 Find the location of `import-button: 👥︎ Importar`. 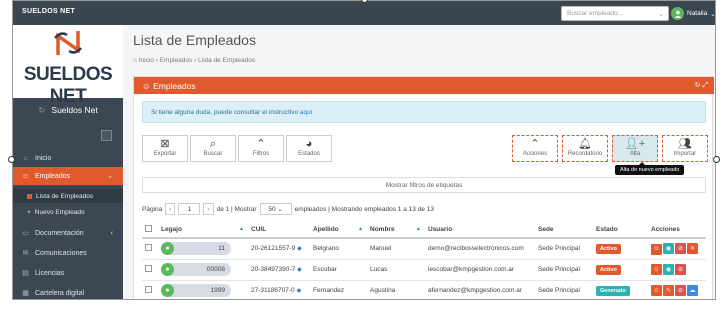

import-button: 👥︎ Importar is located at coordinates (685, 148).